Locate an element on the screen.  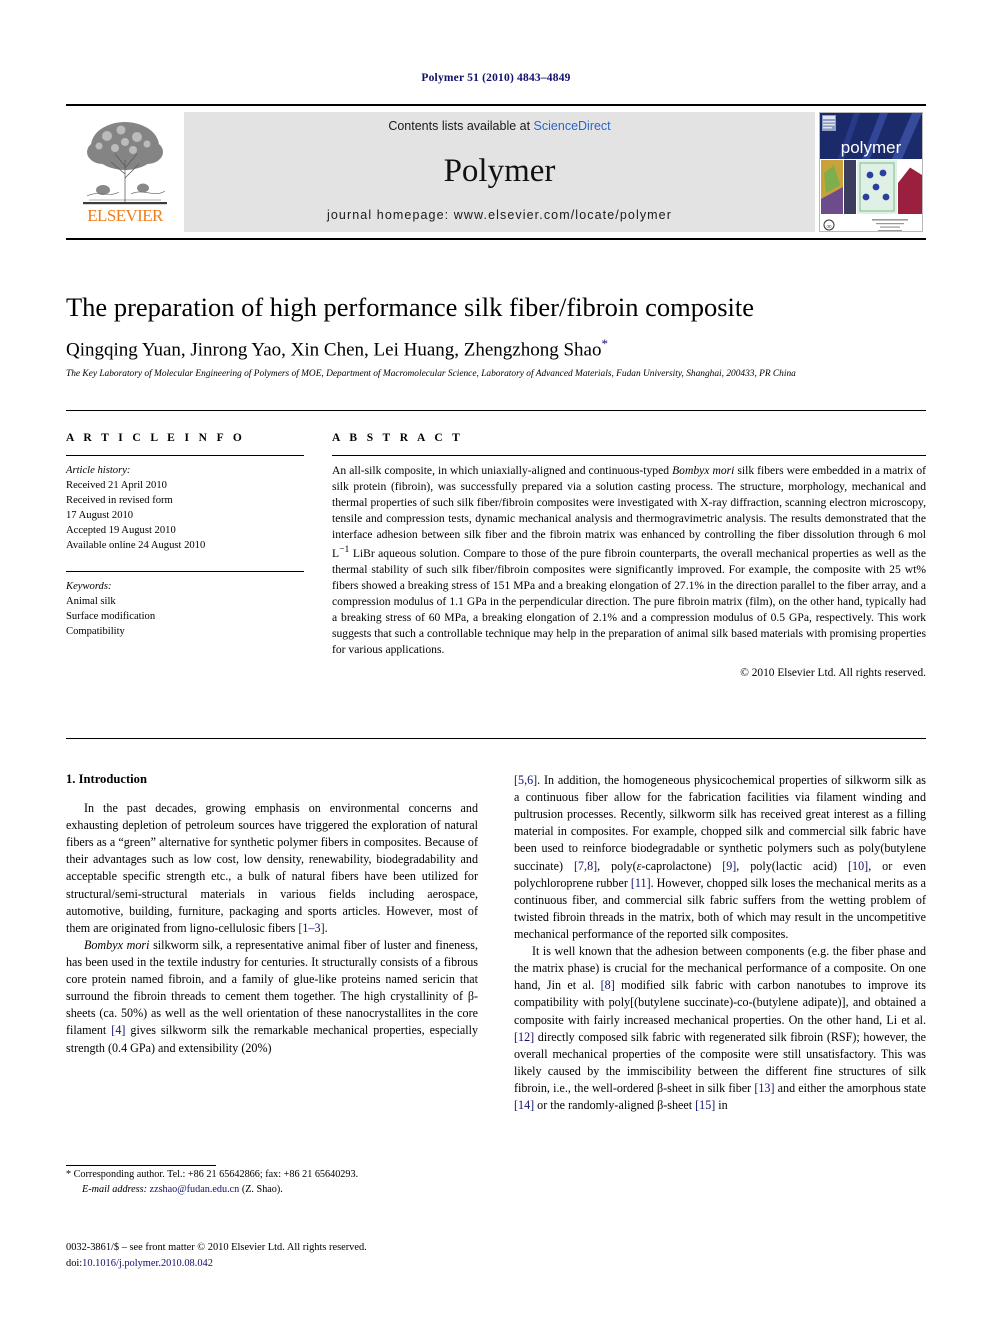
citation-4: [4] is located at coordinates (118, 1030).